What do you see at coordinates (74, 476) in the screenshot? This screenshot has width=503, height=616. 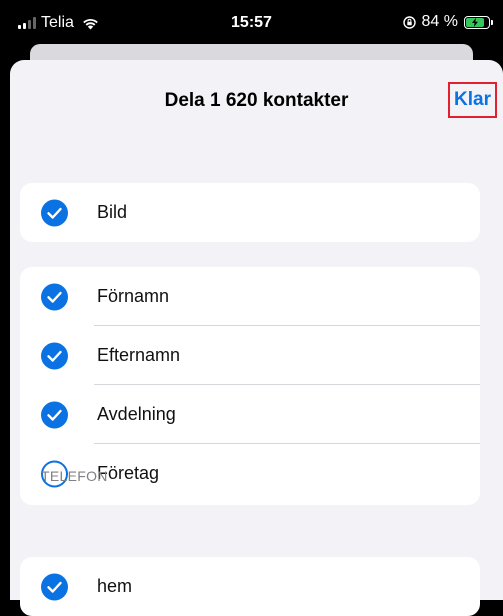 I see `section-header-telefon: TELEFON` at bounding box center [74, 476].